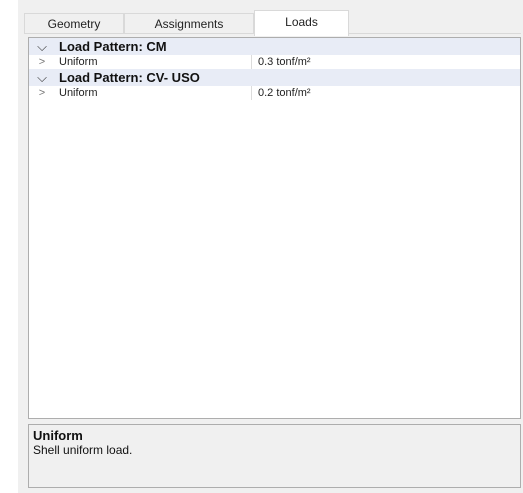  What do you see at coordinates (189, 23) in the screenshot?
I see `tab-assignments: Assignments` at bounding box center [189, 23].